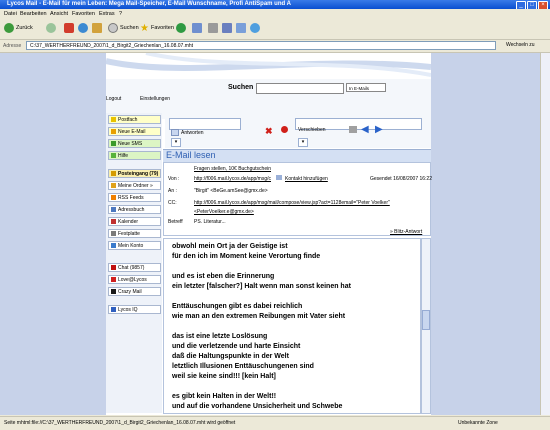 The height and width of the screenshot is (430, 550). Describe the element at coordinates (128, 221) in the screenshot. I see `sidebar-item-label: Kalender` at that location.